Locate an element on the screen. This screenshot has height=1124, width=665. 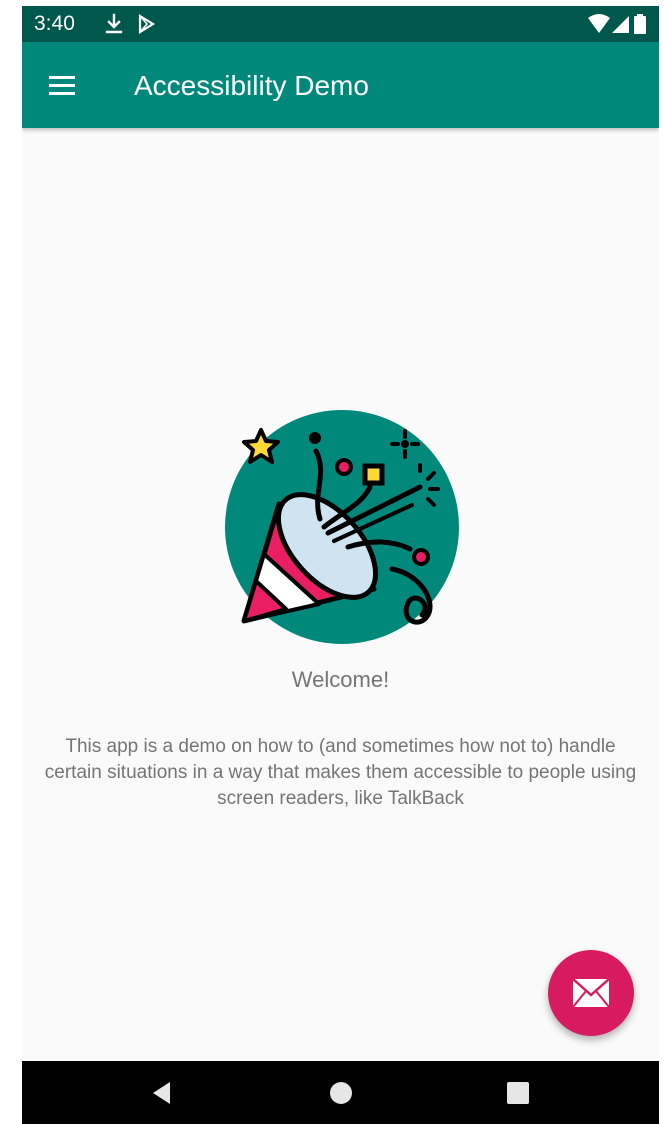
mail-icon is located at coordinates (591, 993).